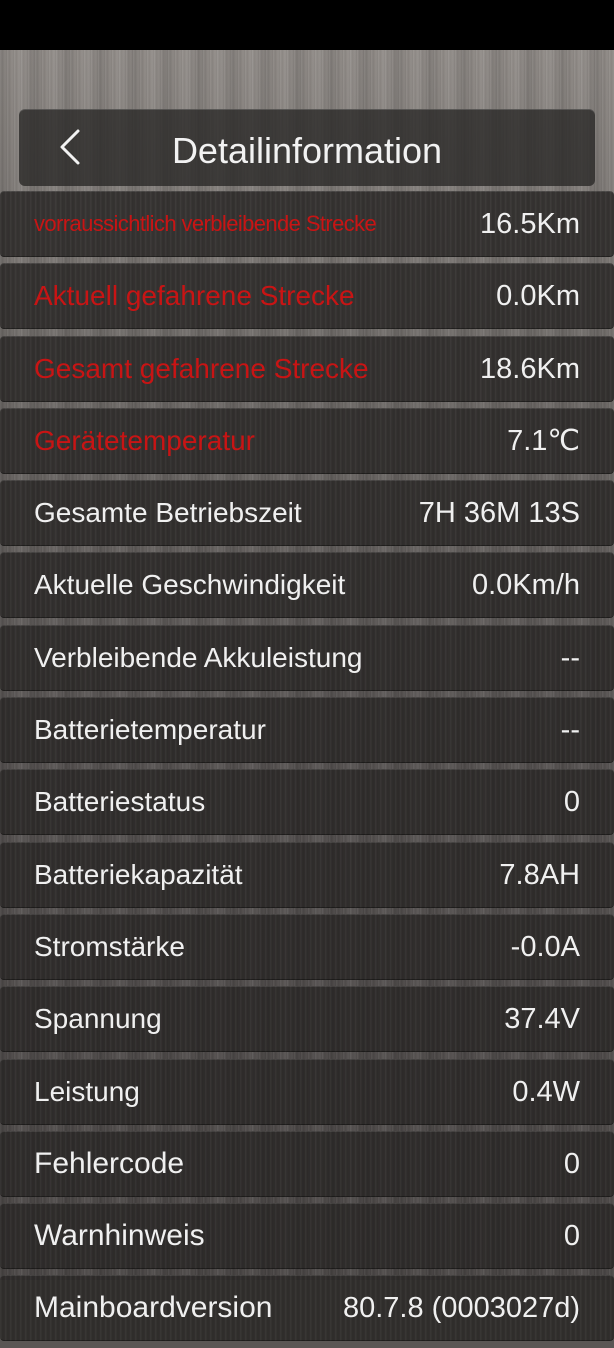  I want to click on header-bar: Detailinformation, so click(307, 147).